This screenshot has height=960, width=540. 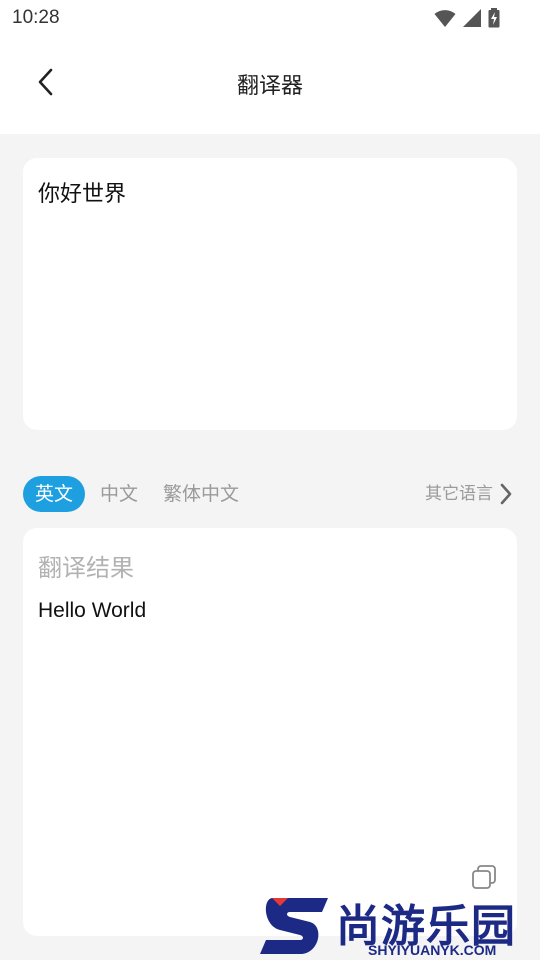 I want to click on signal-icon, so click(x=472, y=18).